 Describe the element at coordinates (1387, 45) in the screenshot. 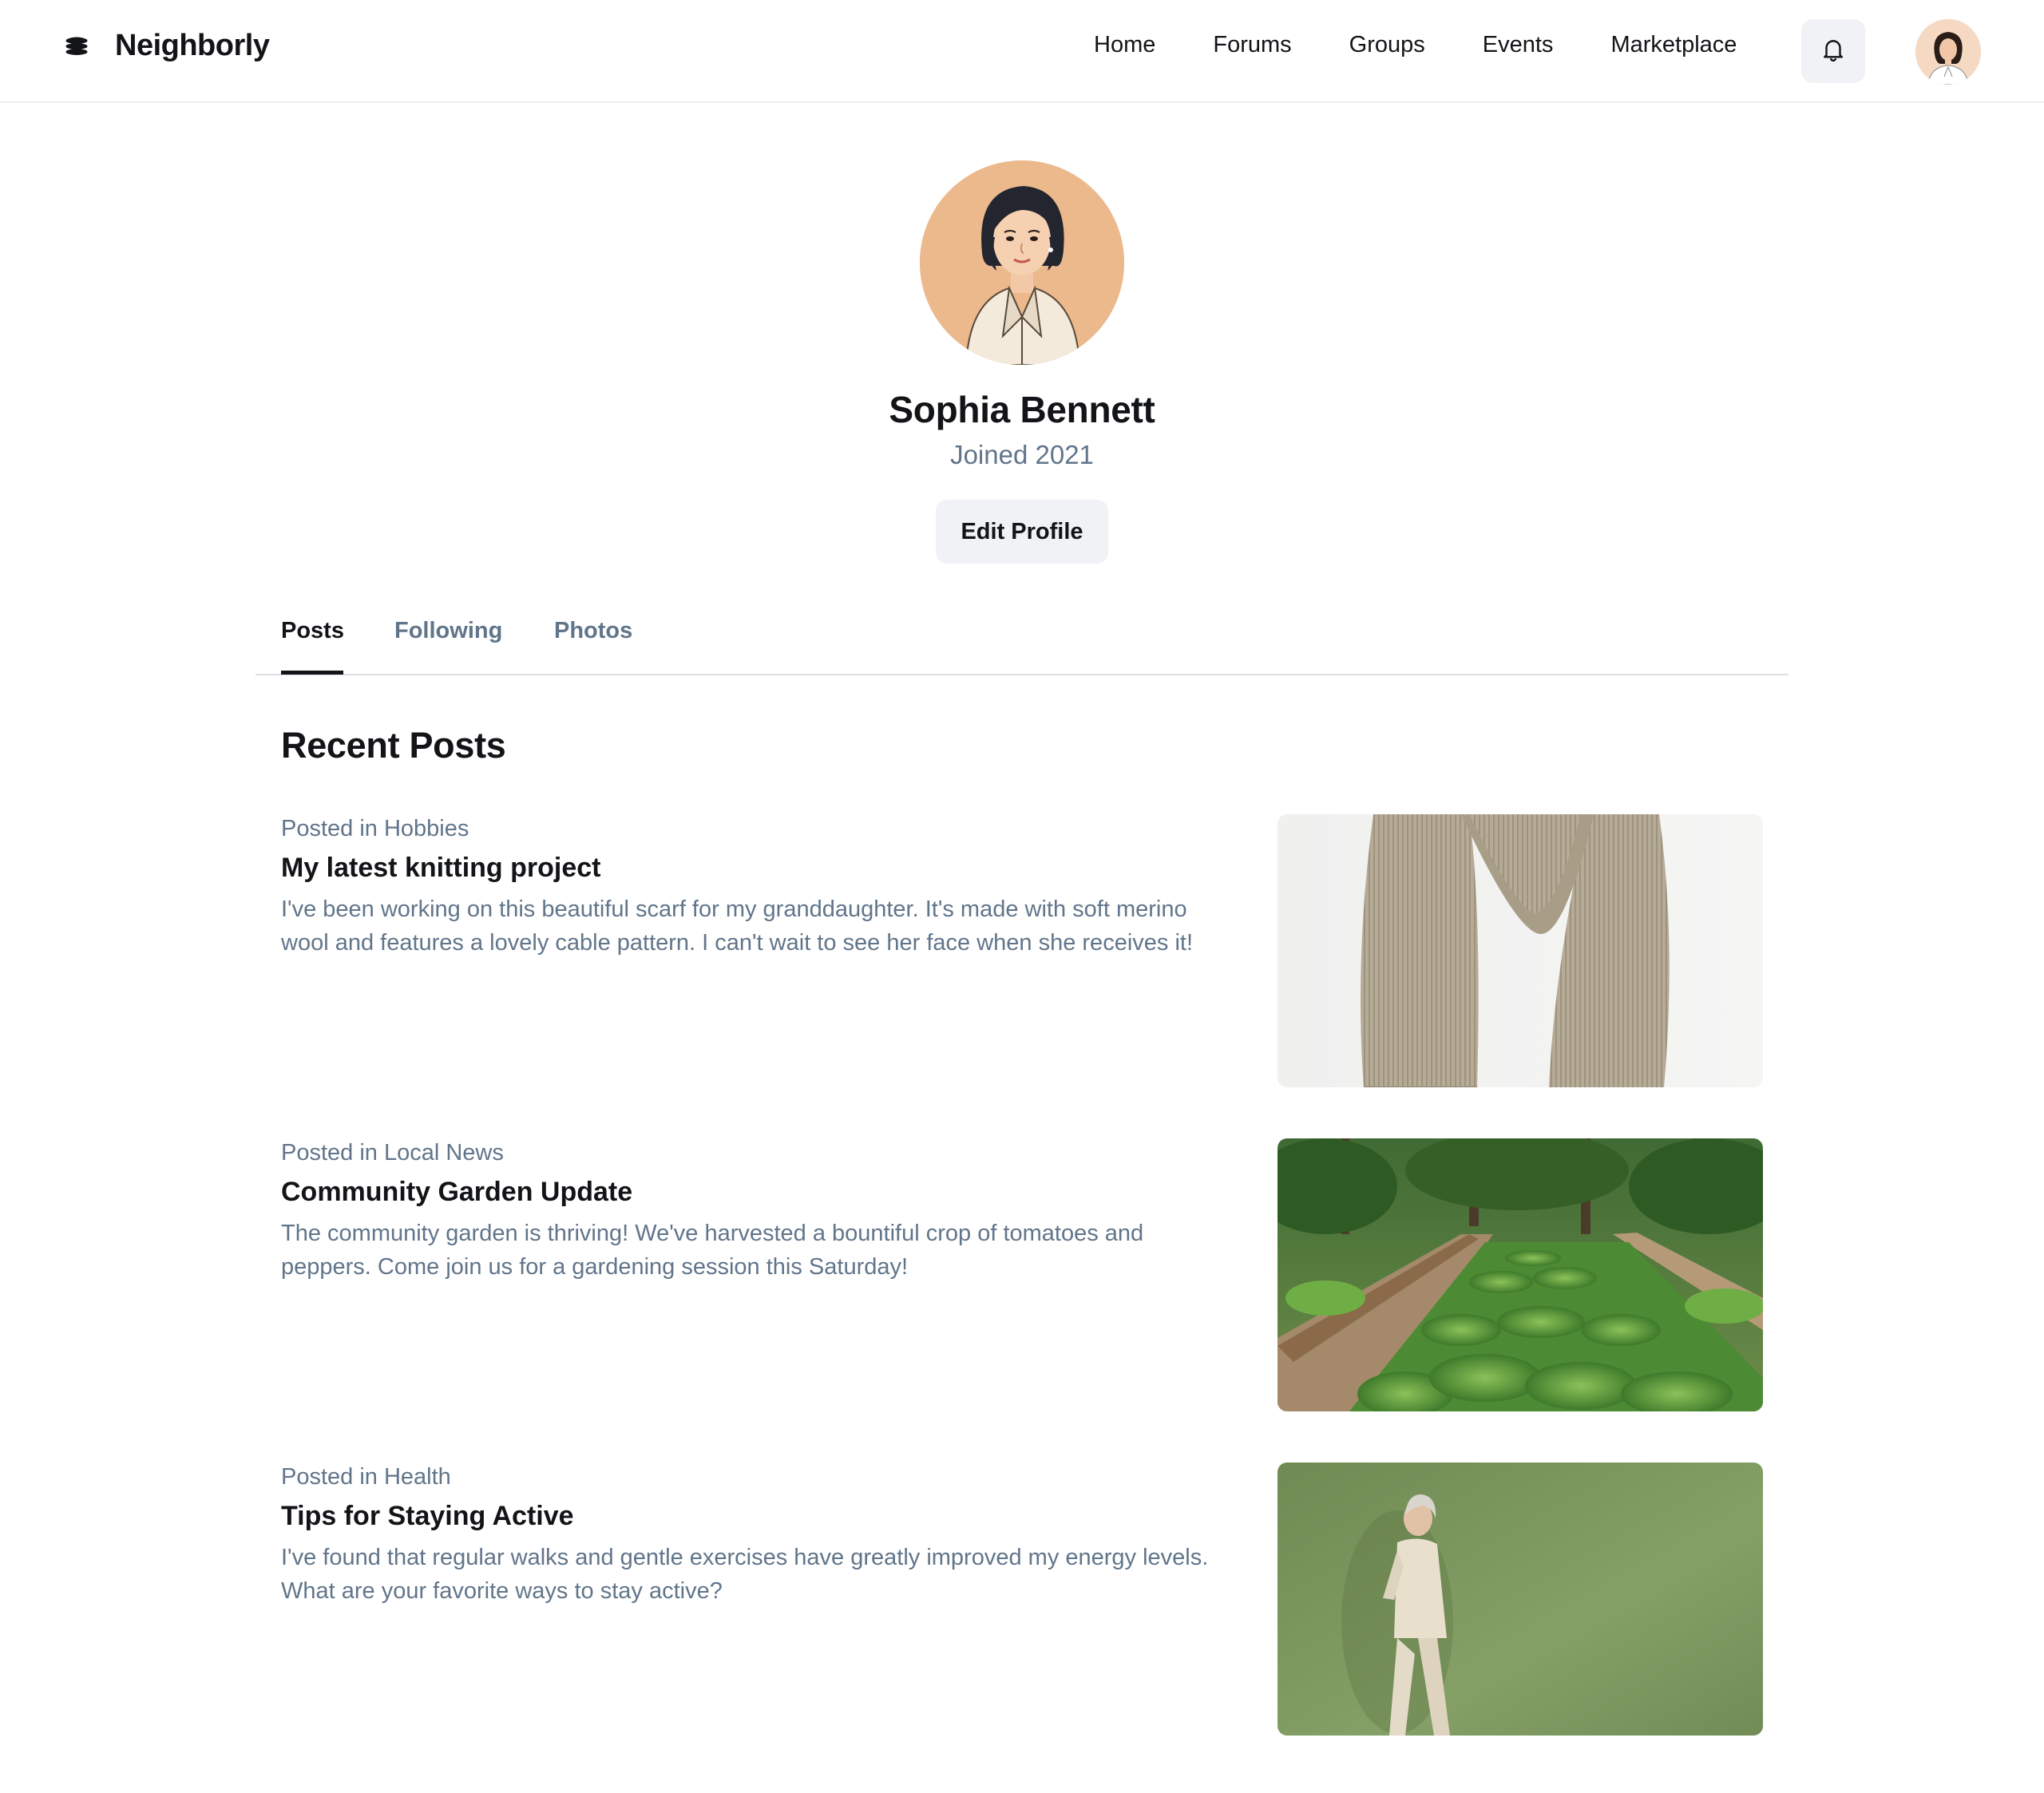

I see `nav-groups: Groups` at that location.